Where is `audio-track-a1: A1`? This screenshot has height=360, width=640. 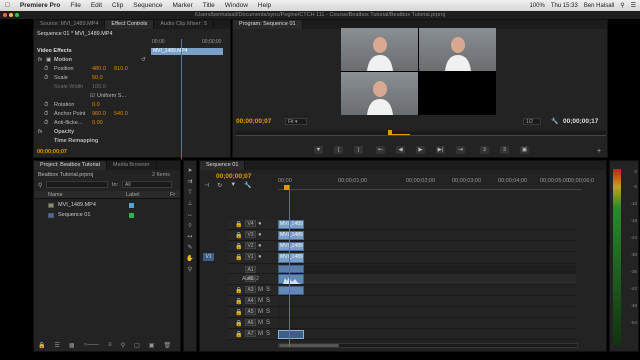 audio-track-a1: A1 is located at coordinates (402, 269).